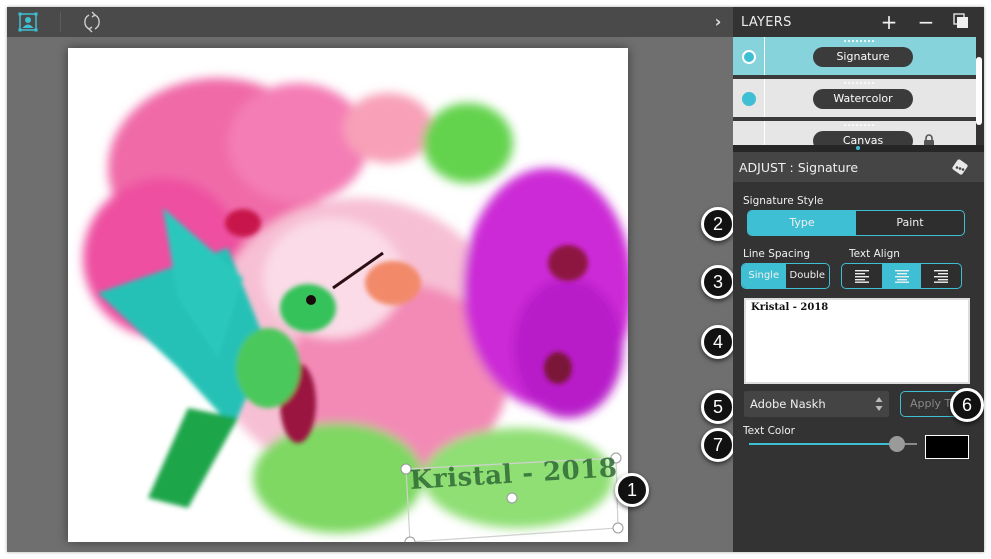 The image size is (991, 559). I want to click on font-select-value: Adobe Naskh, so click(788, 404).